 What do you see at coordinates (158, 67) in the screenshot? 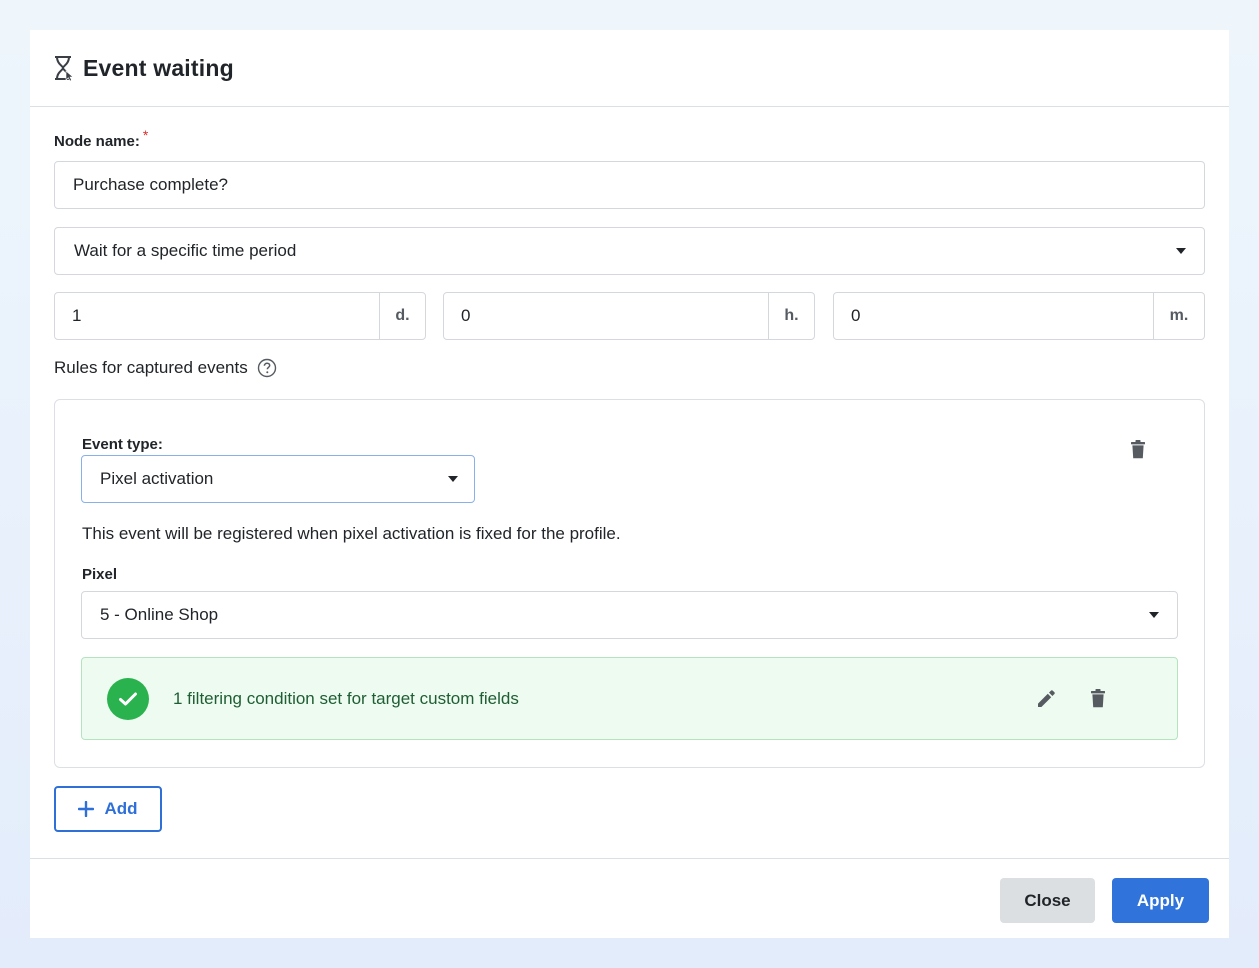
I see `dialog-title: Event waiting` at bounding box center [158, 67].